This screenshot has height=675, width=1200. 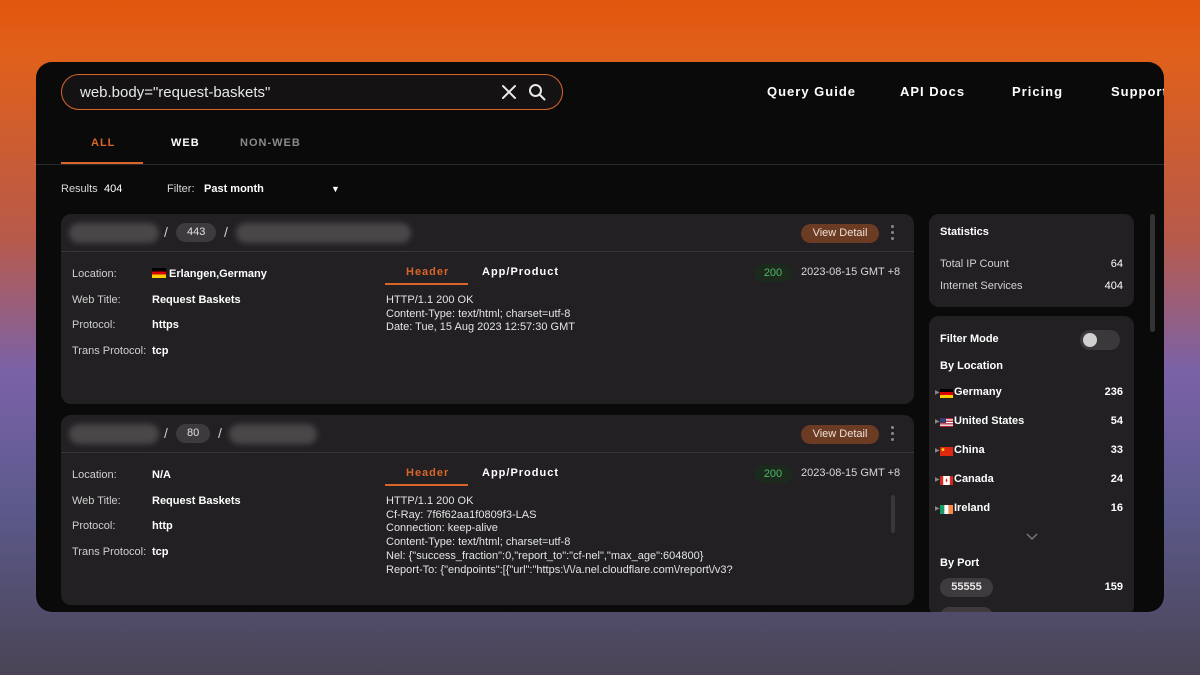 I want to click on location-count: 24, so click(x=1116, y=479).